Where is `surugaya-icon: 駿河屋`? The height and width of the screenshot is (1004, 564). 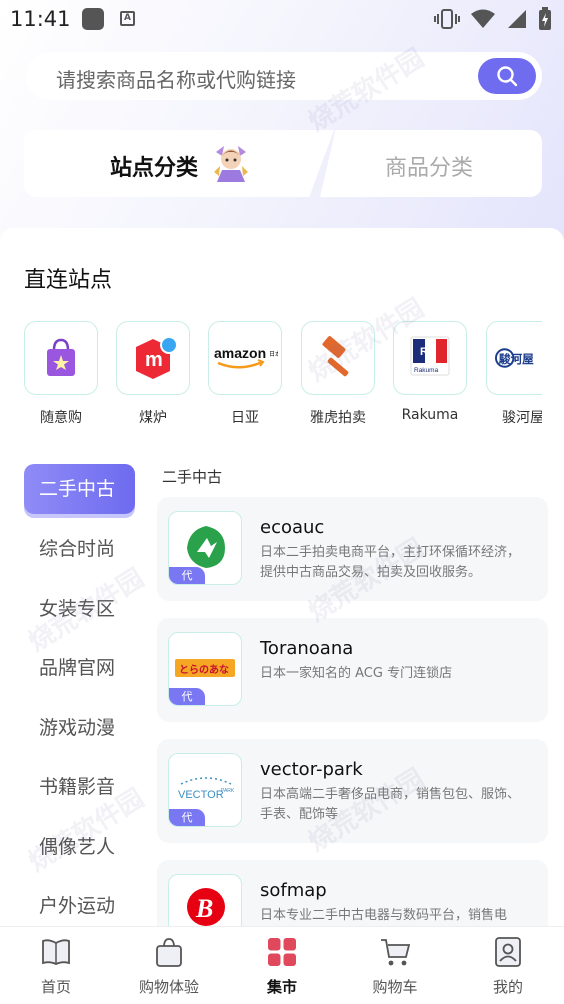
surugaya-icon: 駿河屋 is located at coordinates (514, 358).